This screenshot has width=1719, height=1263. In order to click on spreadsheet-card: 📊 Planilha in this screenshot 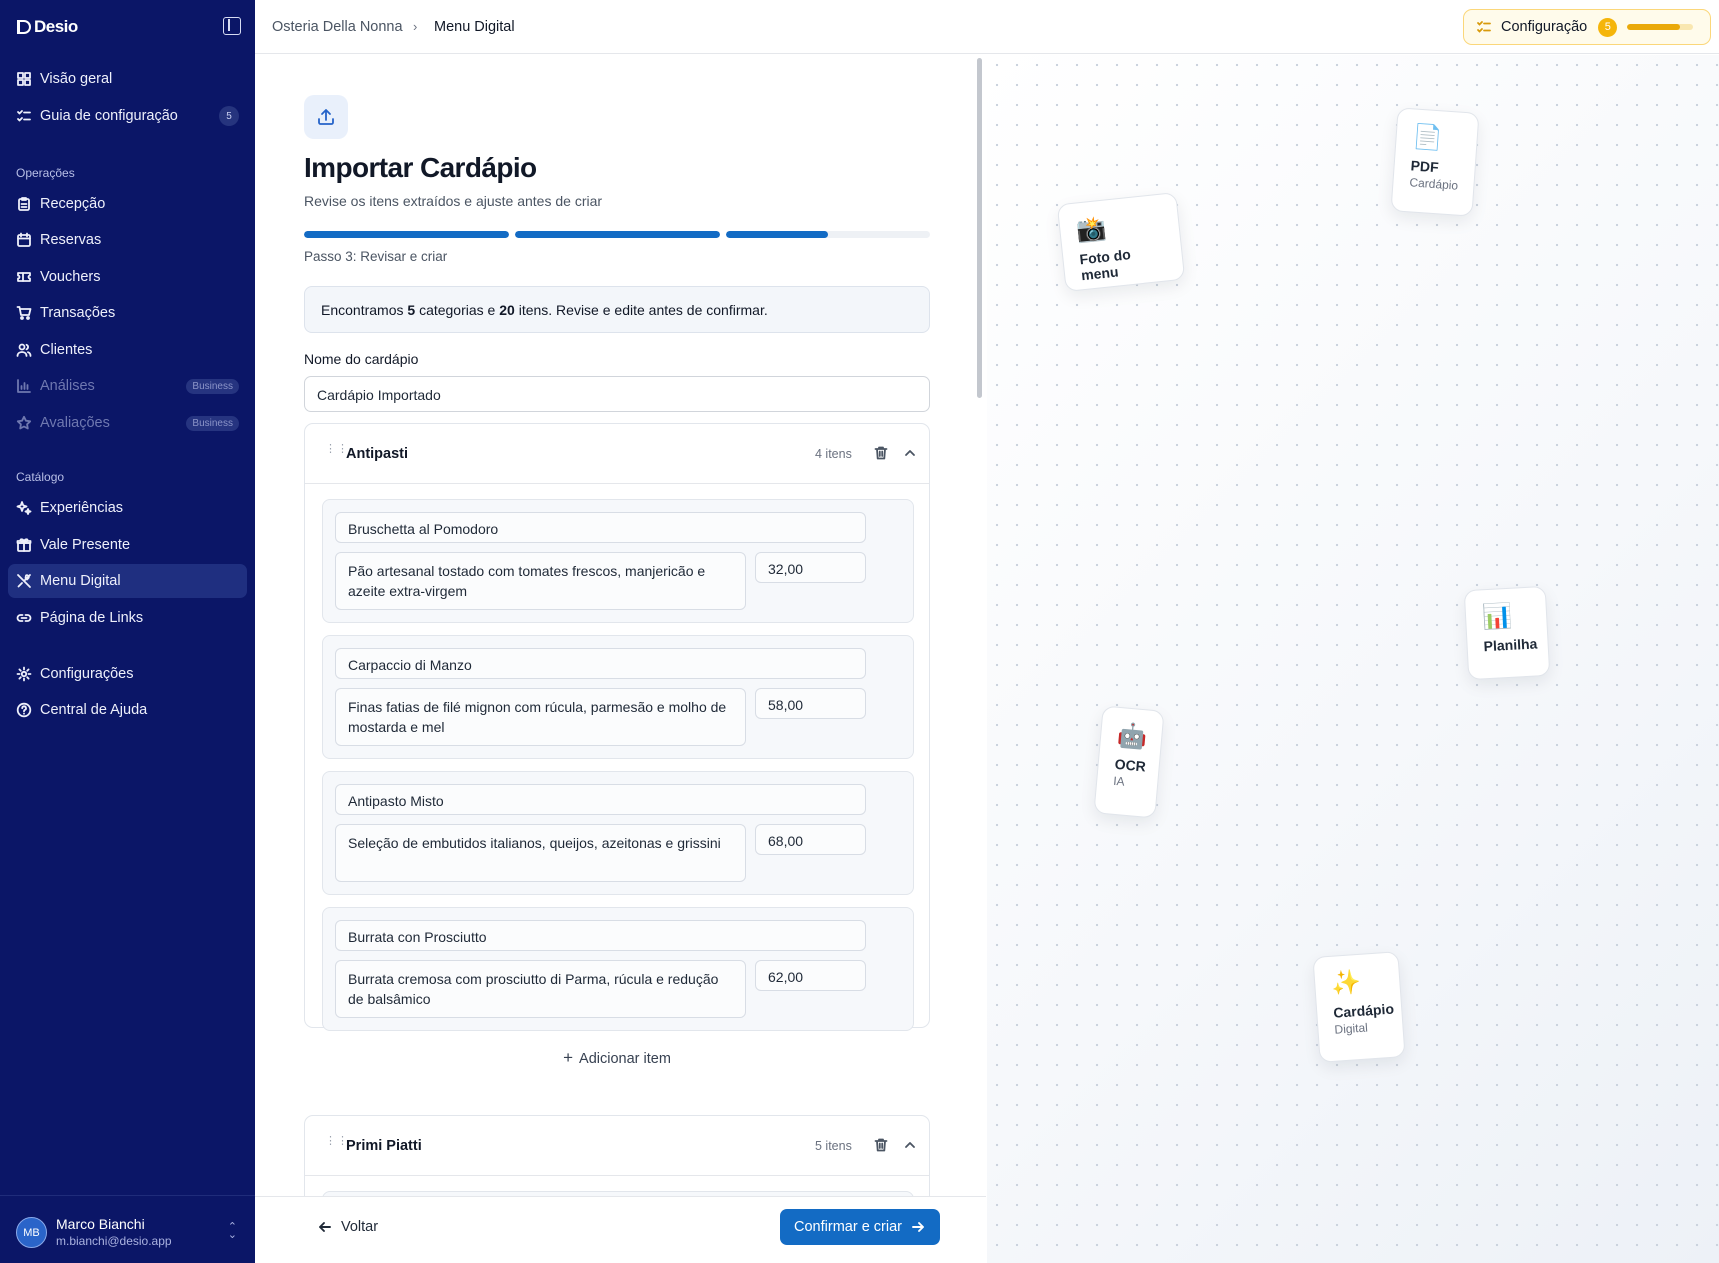, I will do `click(1507, 633)`.